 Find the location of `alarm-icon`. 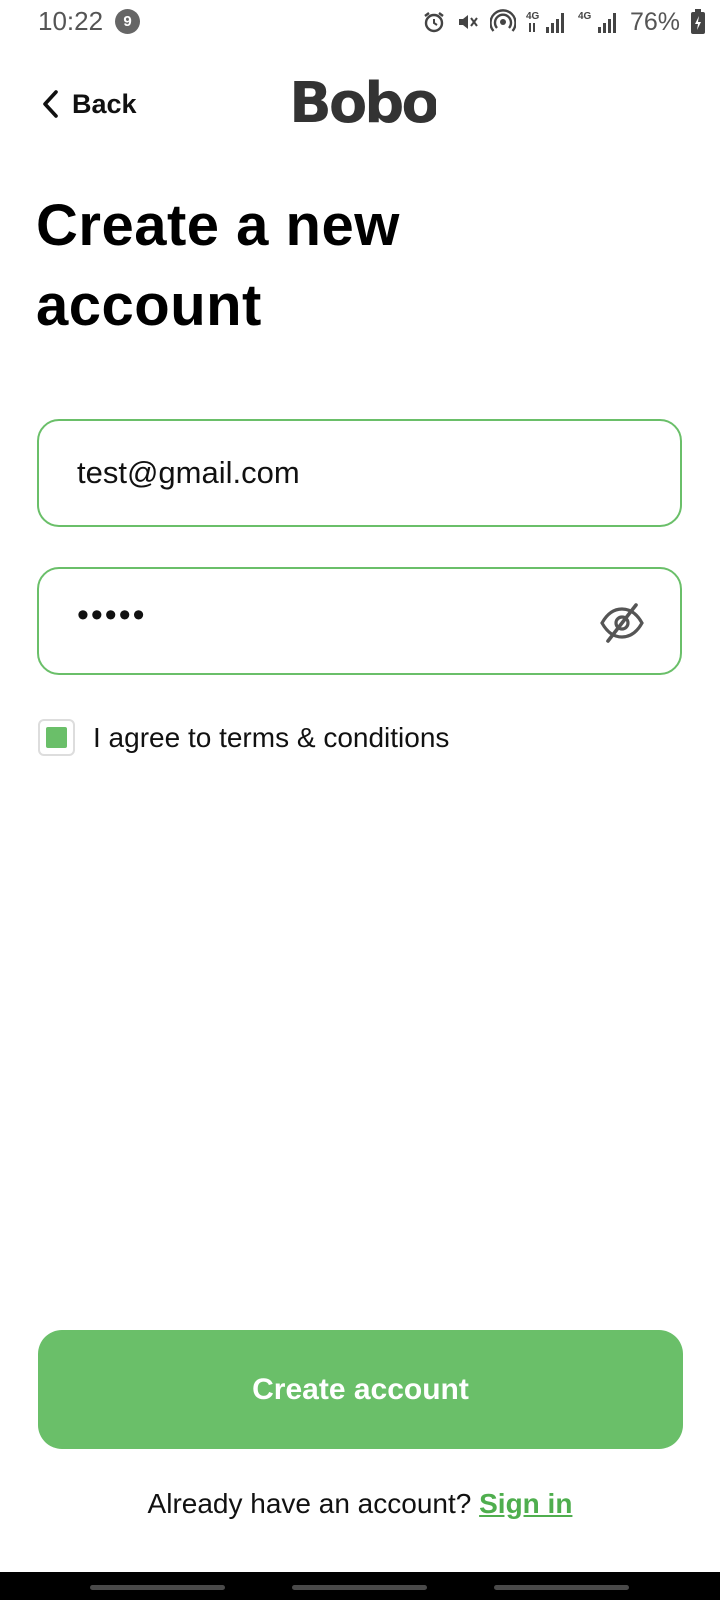

alarm-icon is located at coordinates (434, 22).